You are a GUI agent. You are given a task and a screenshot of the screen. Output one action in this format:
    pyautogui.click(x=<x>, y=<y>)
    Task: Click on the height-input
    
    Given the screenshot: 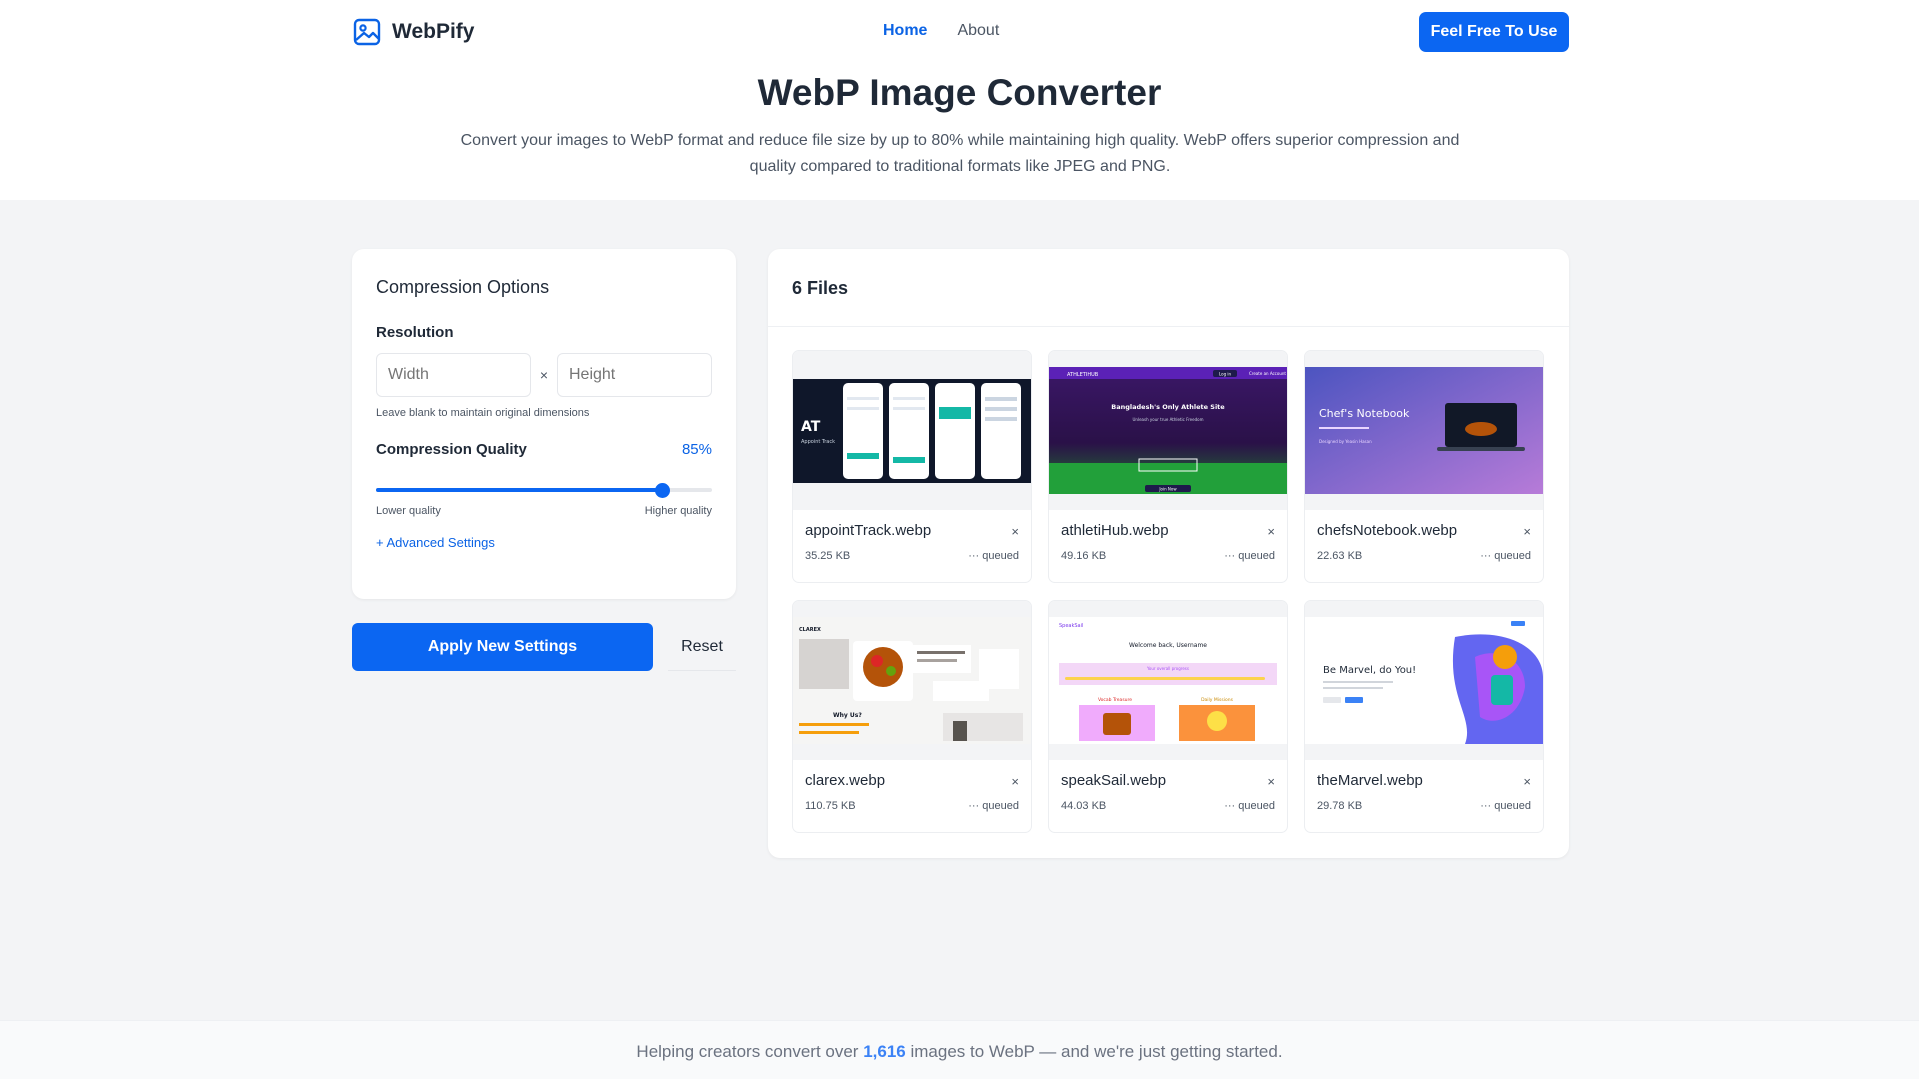 What is the action you would take?
    pyautogui.click(x=634, y=375)
    